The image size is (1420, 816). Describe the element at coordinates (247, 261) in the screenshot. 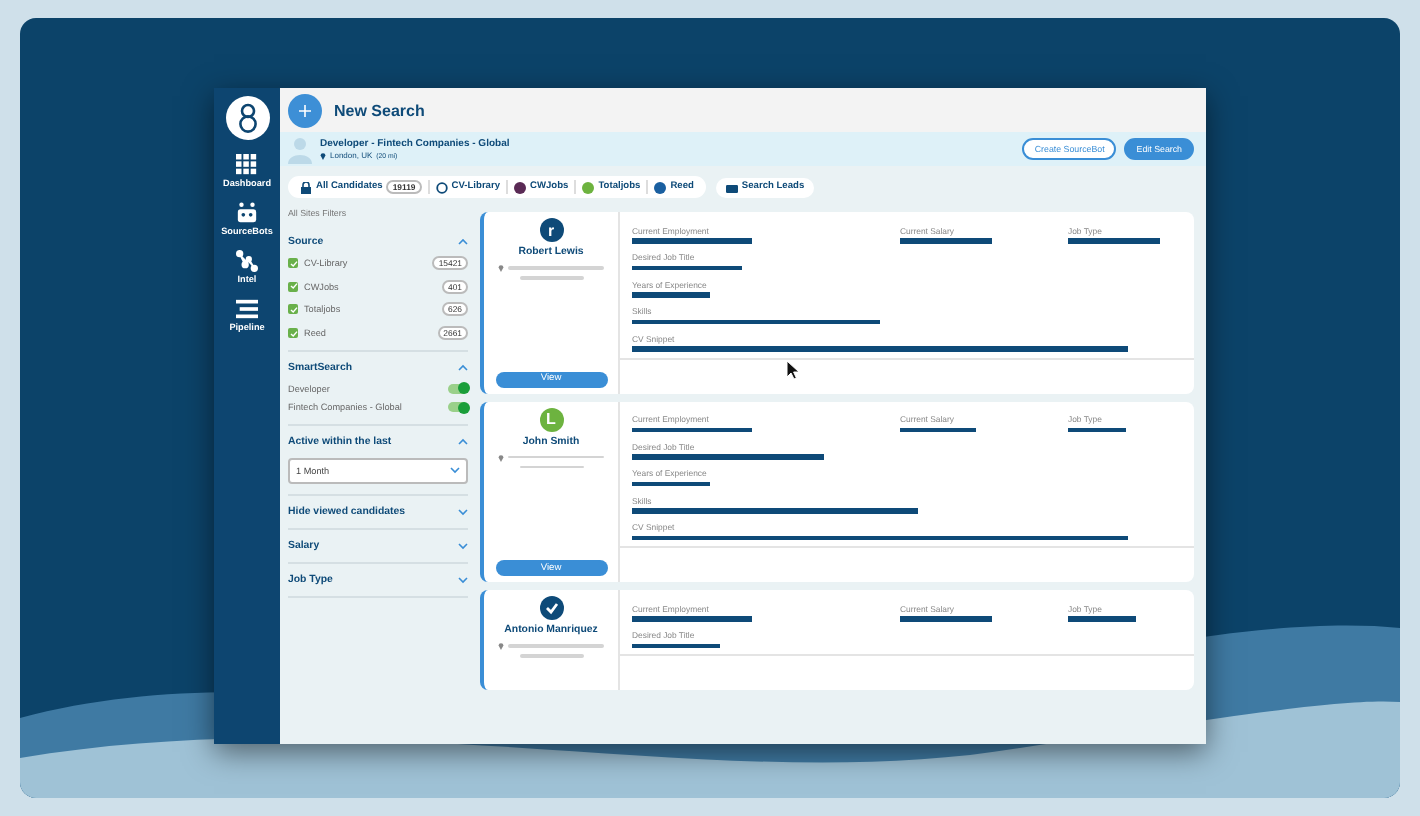

I see `network-icon` at that location.